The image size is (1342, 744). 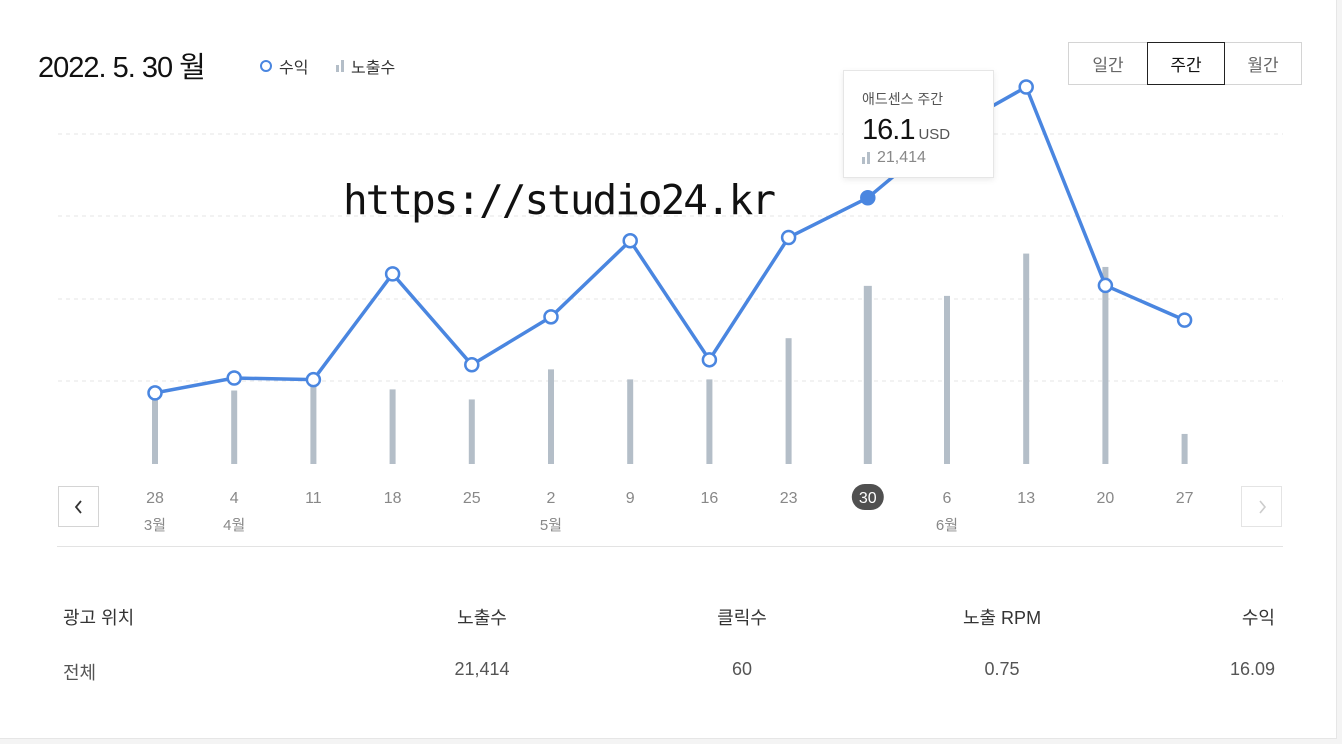 I want to click on tooltip-value: 16.1, so click(x=888, y=130).